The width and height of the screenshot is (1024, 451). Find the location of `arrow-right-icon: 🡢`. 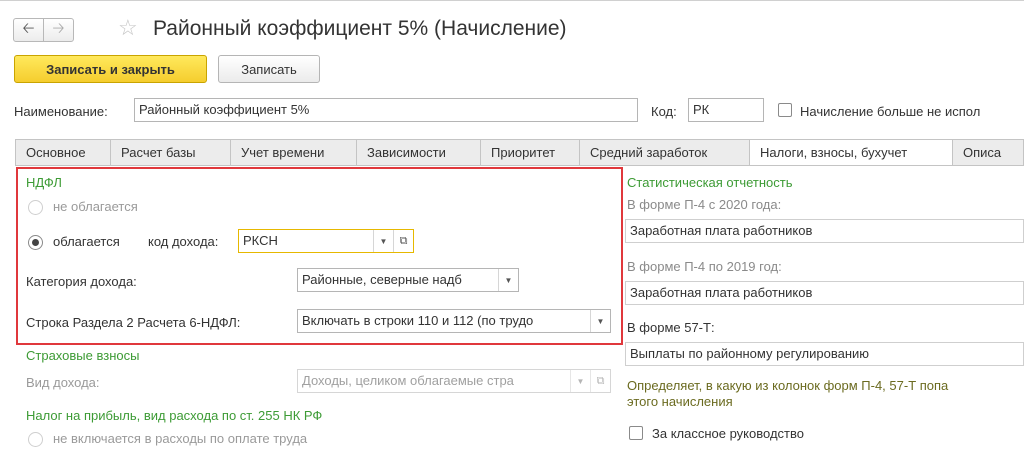

arrow-right-icon: 🡢 is located at coordinates (58, 28).